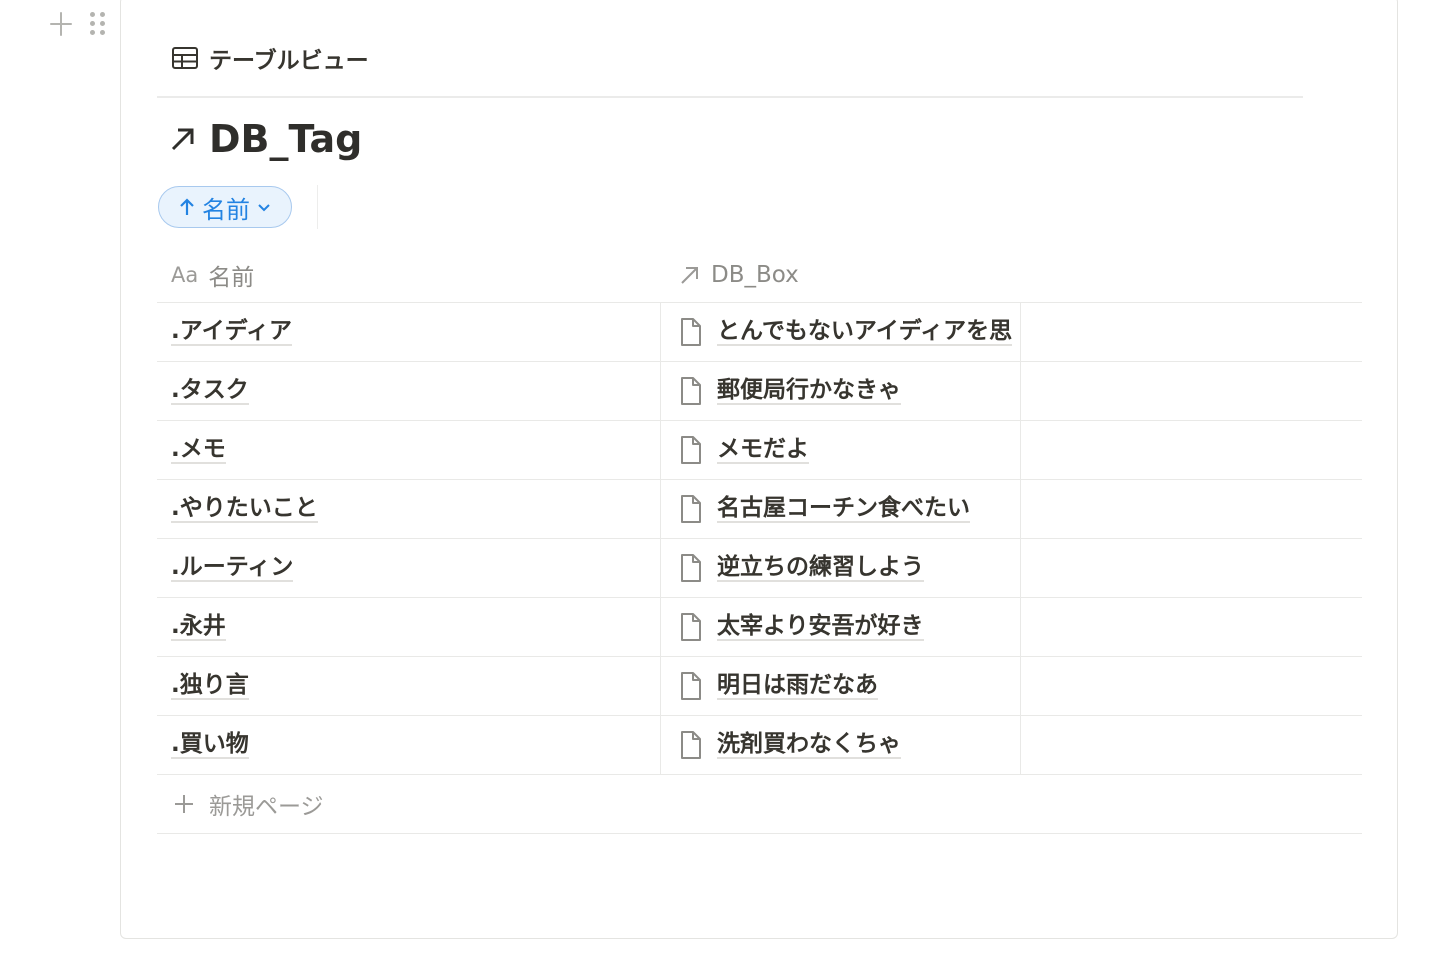  What do you see at coordinates (182, 139) in the screenshot?
I see `arrow-up-right-icon` at bounding box center [182, 139].